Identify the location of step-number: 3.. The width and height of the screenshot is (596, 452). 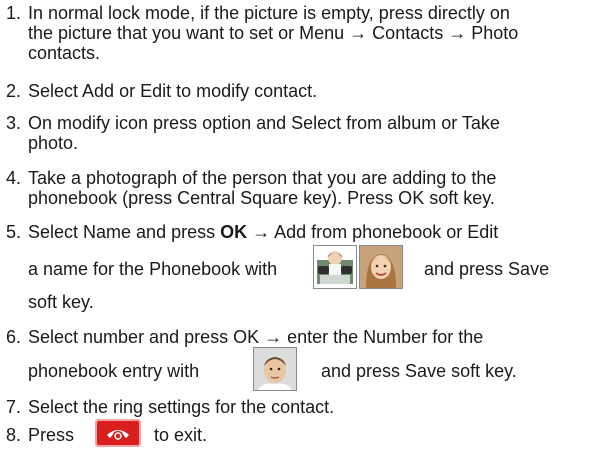
(14, 123).